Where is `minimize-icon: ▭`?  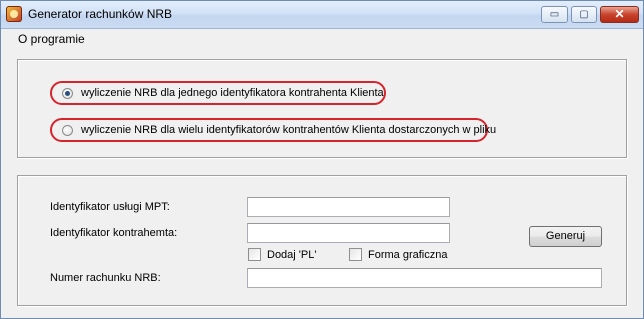 minimize-icon: ▭ is located at coordinates (554, 14).